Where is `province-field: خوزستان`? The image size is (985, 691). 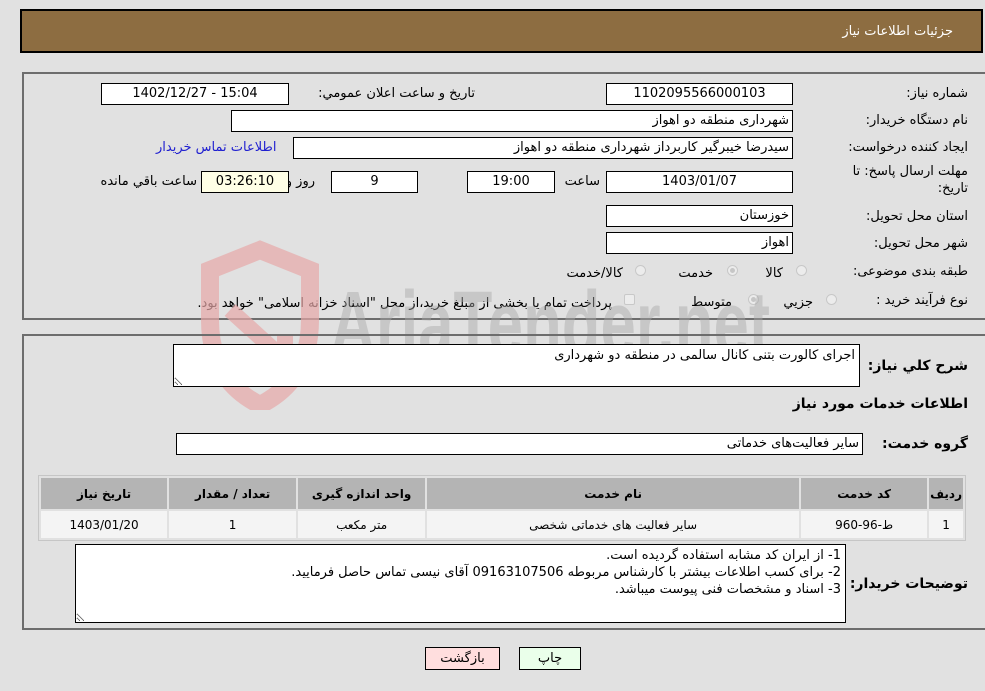
province-field: خوزستان is located at coordinates (699, 216).